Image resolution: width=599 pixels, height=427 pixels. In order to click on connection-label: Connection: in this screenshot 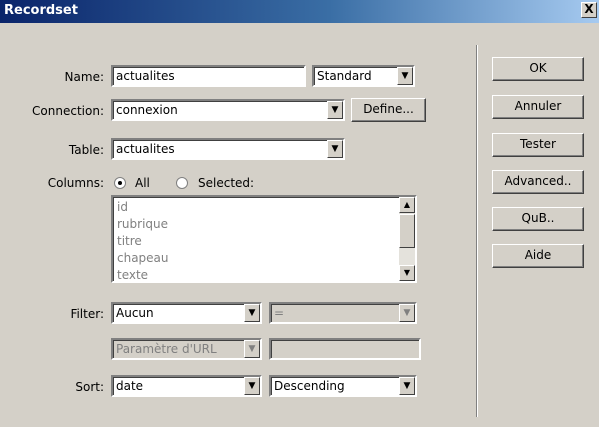, I will do `click(68, 111)`.